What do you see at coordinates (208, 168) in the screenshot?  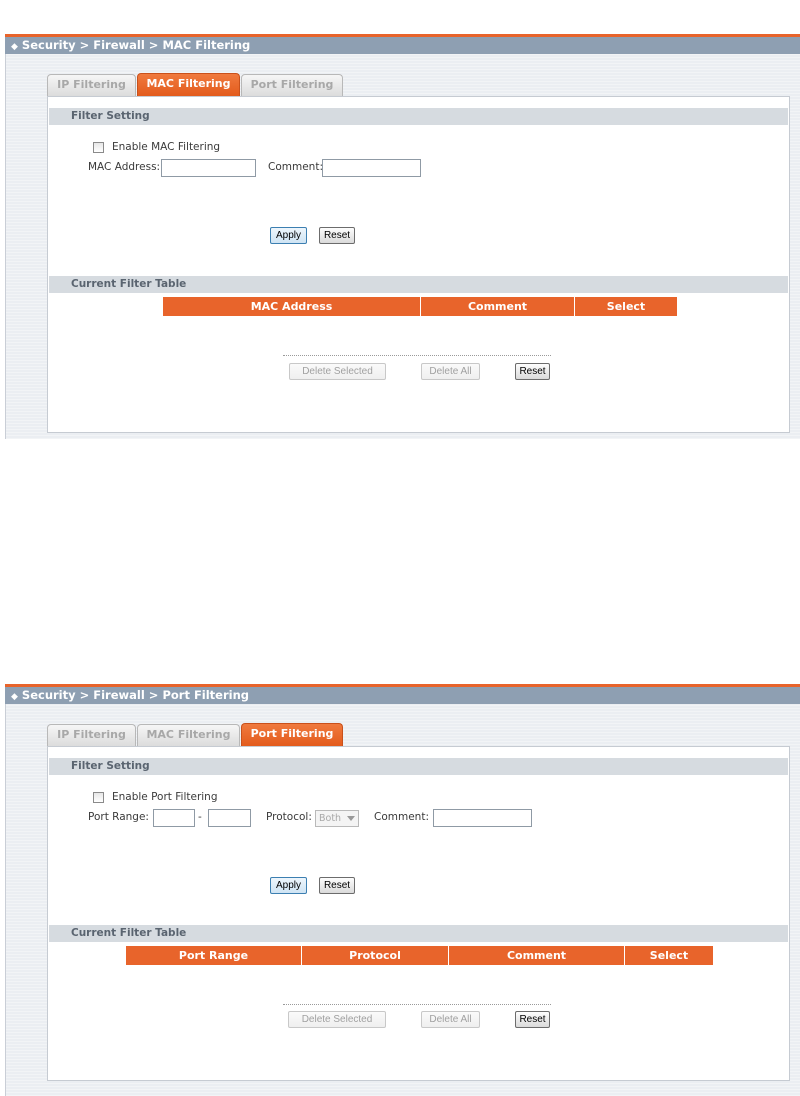 I see `mac-address-input` at bounding box center [208, 168].